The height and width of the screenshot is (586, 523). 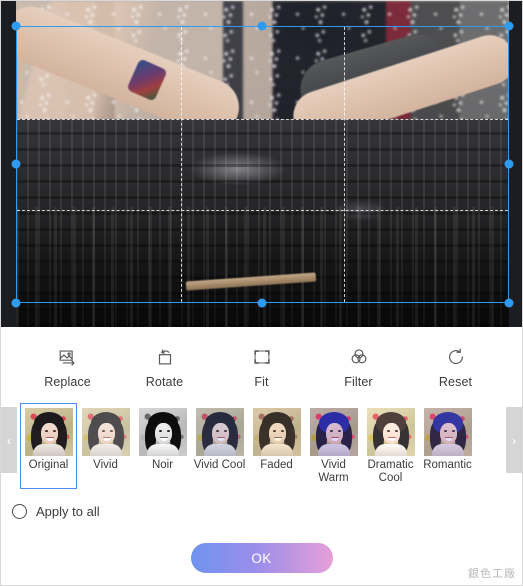 What do you see at coordinates (262, 357) in the screenshot?
I see `fit-icon` at bounding box center [262, 357].